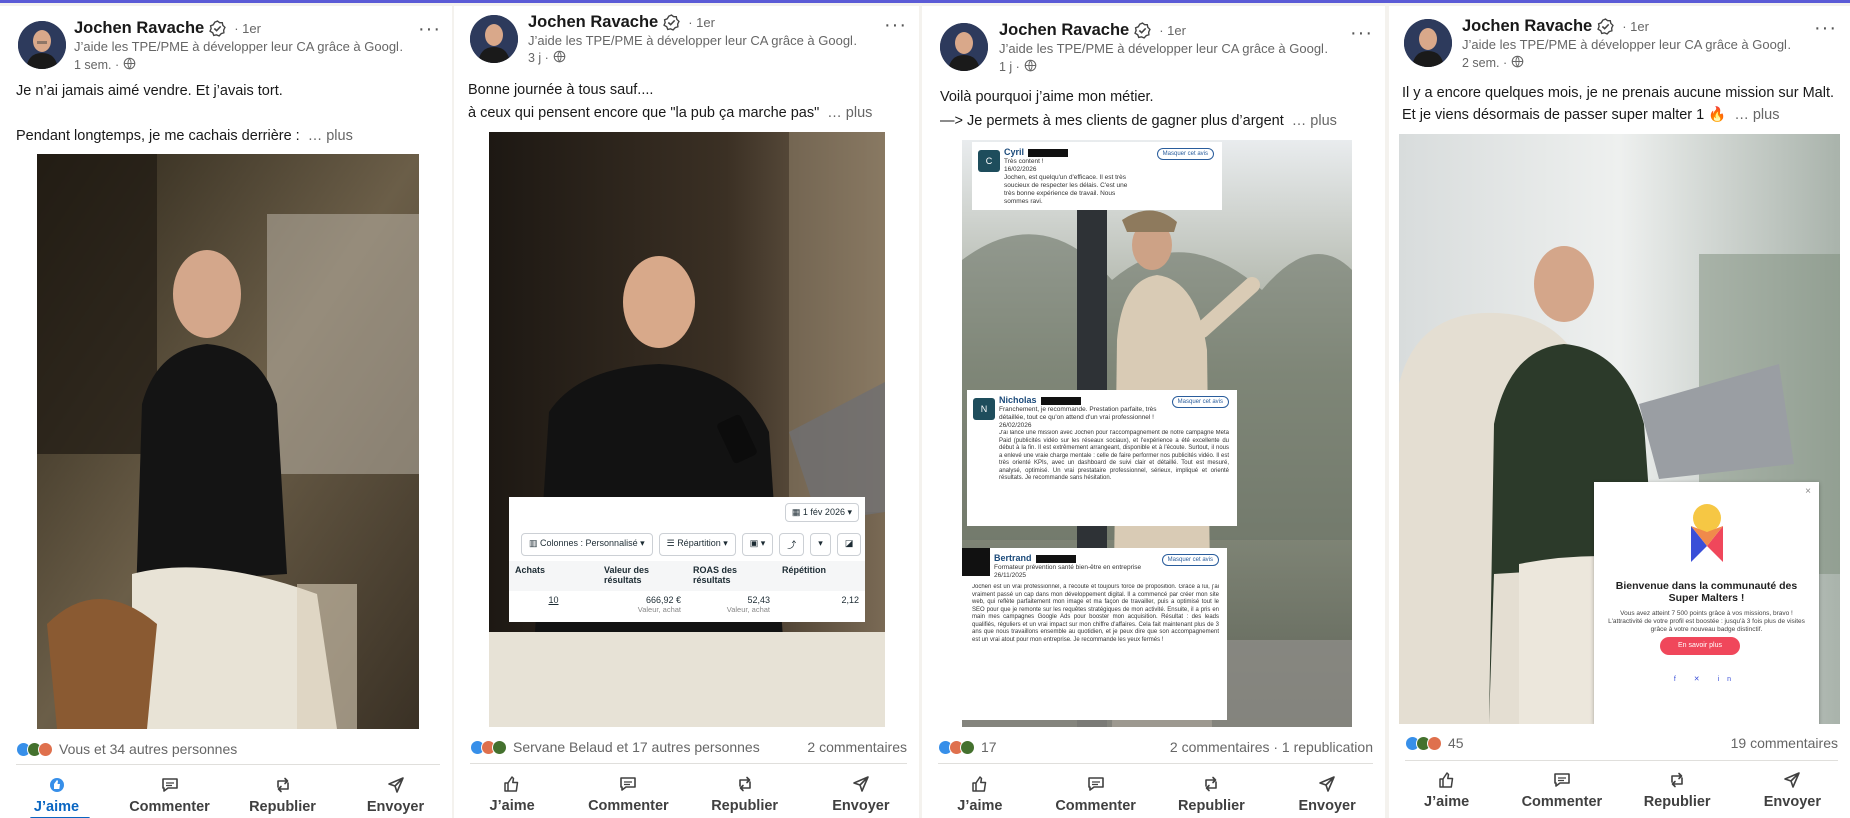  What do you see at coordinates (976, 562) in the screenshot?
I see `reviewer-avatar` at bounding box center [976, 562].